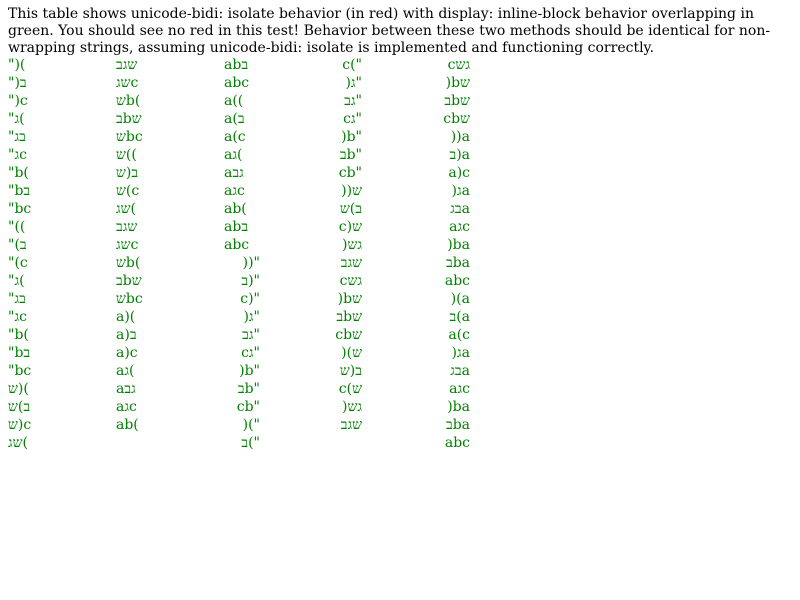 The width and height of the screenshot is (800, 600). What do you see at coordinates (18, 263) in the screenshot?
I see `table-cell: "(c` at bounding box center [18, 263].